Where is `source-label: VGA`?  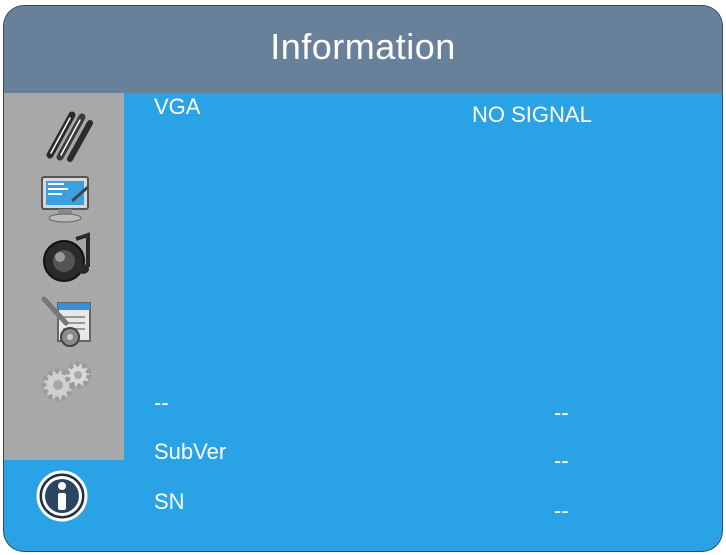 source-label: VGA is located at coordinates (177, 106).